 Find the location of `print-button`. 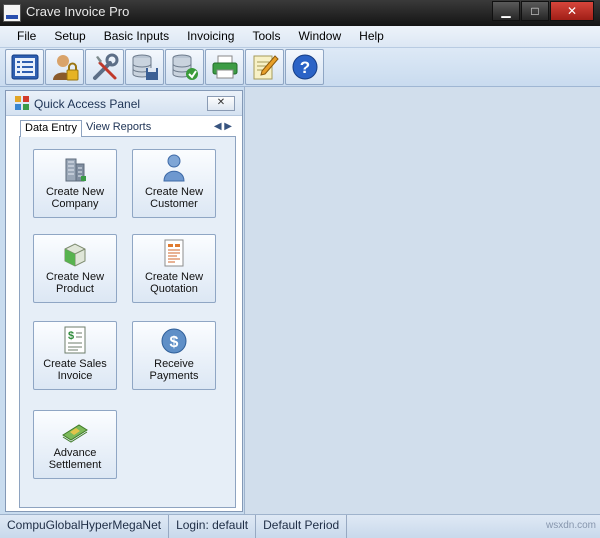

print-button is located at coordinates (224, 67).